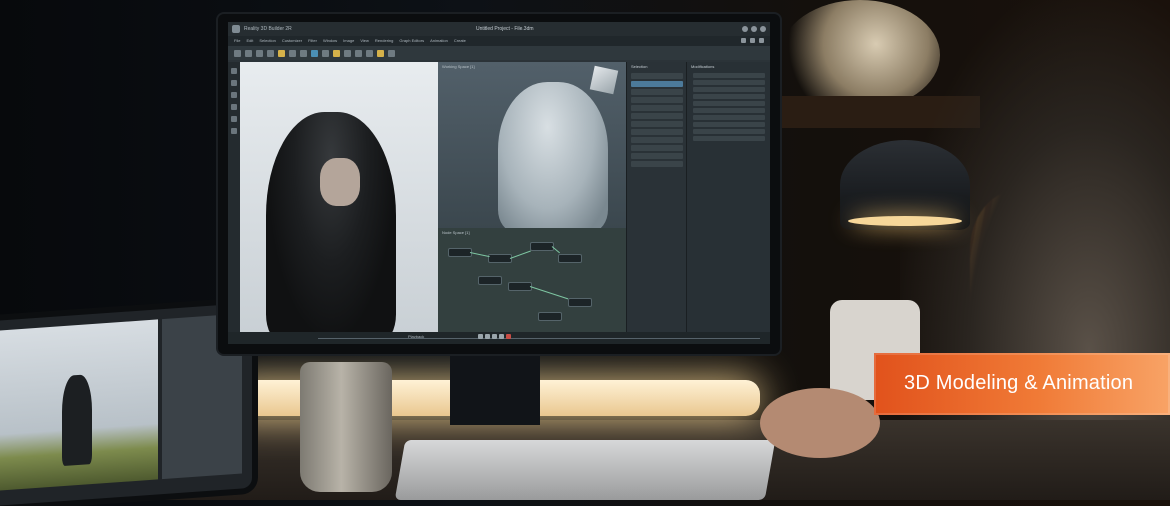 This screenshot has width=1170, height=506. Describe the element at coordinates (480, 336) in the screenshot. I see `skip-start-icon` at that location.